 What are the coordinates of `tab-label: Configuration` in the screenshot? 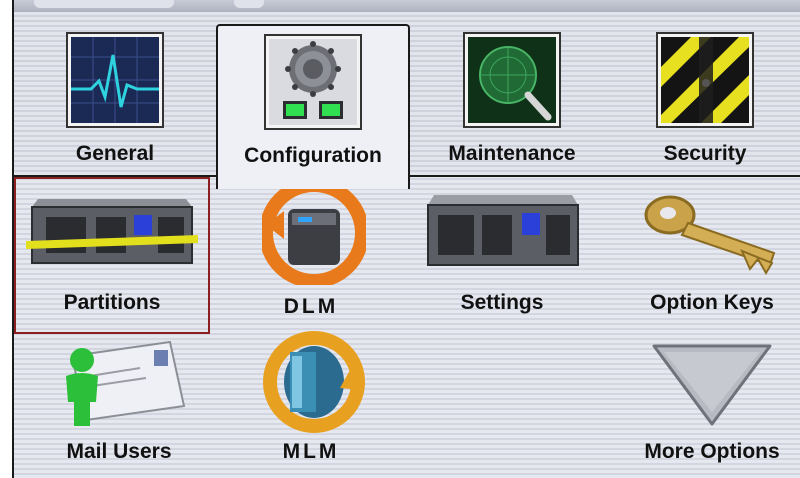 It's located at (313, 155).